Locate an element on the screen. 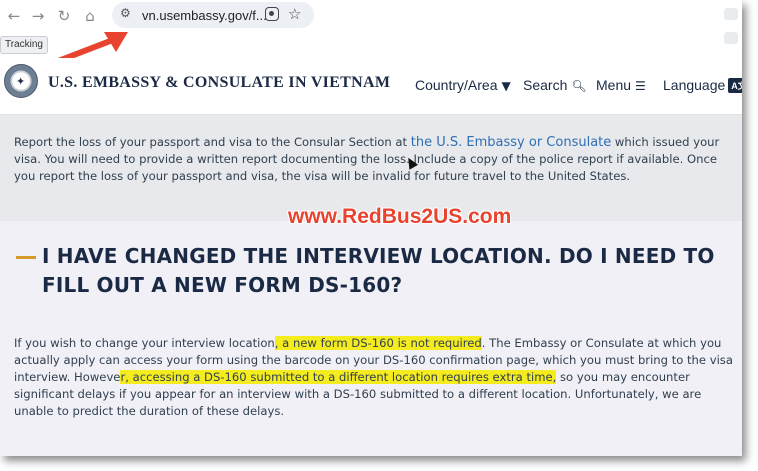  watermark-text: www.RedBus2US.com is located at coordinates (400, 216).